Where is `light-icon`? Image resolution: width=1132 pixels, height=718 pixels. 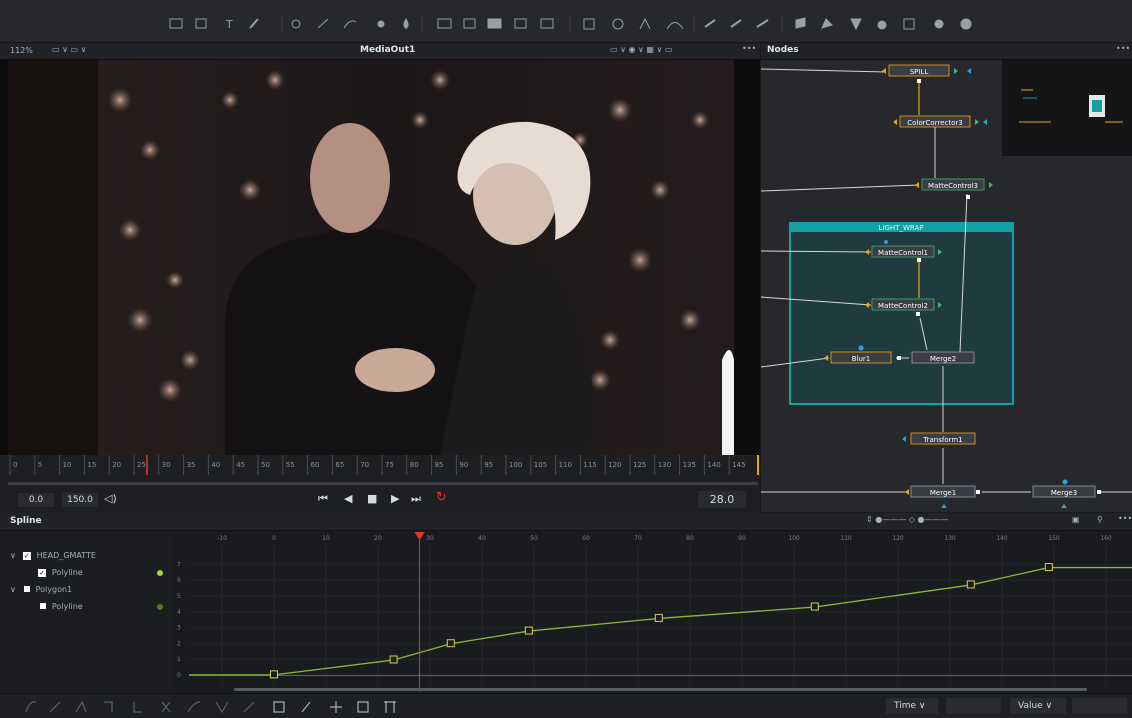 light-icon is located at coordinates (381, 24).